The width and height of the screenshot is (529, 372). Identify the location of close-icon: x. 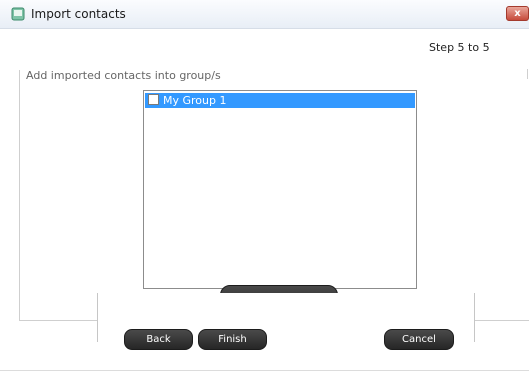
(517, 13).